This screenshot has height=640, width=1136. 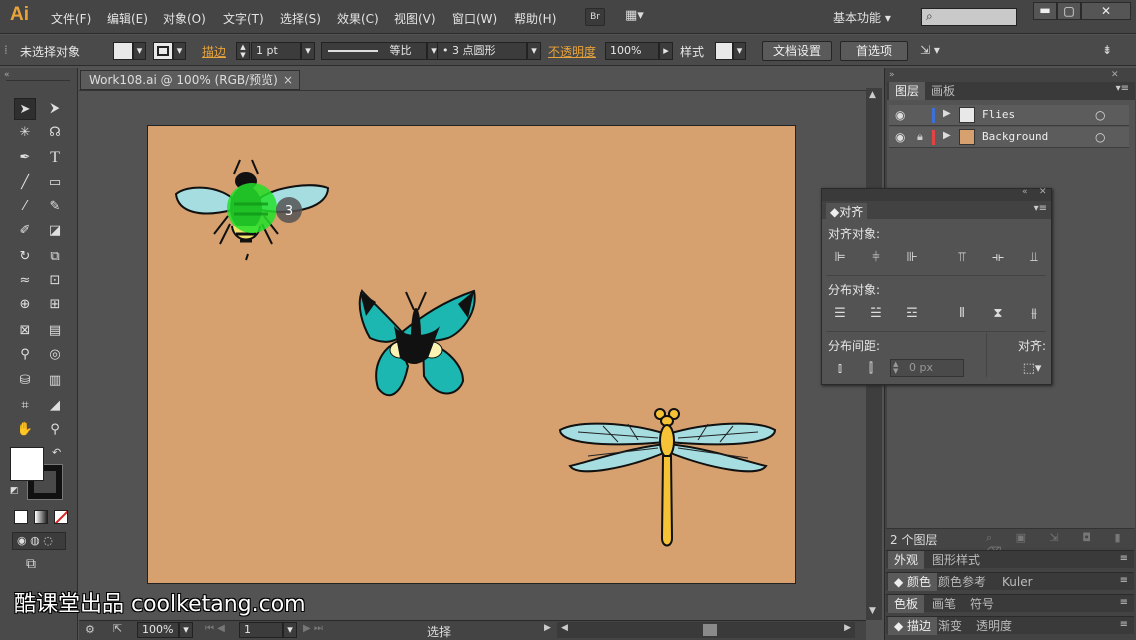 I want to click on transform-icon: ⇲ ▾, so click(x=930, y=50).